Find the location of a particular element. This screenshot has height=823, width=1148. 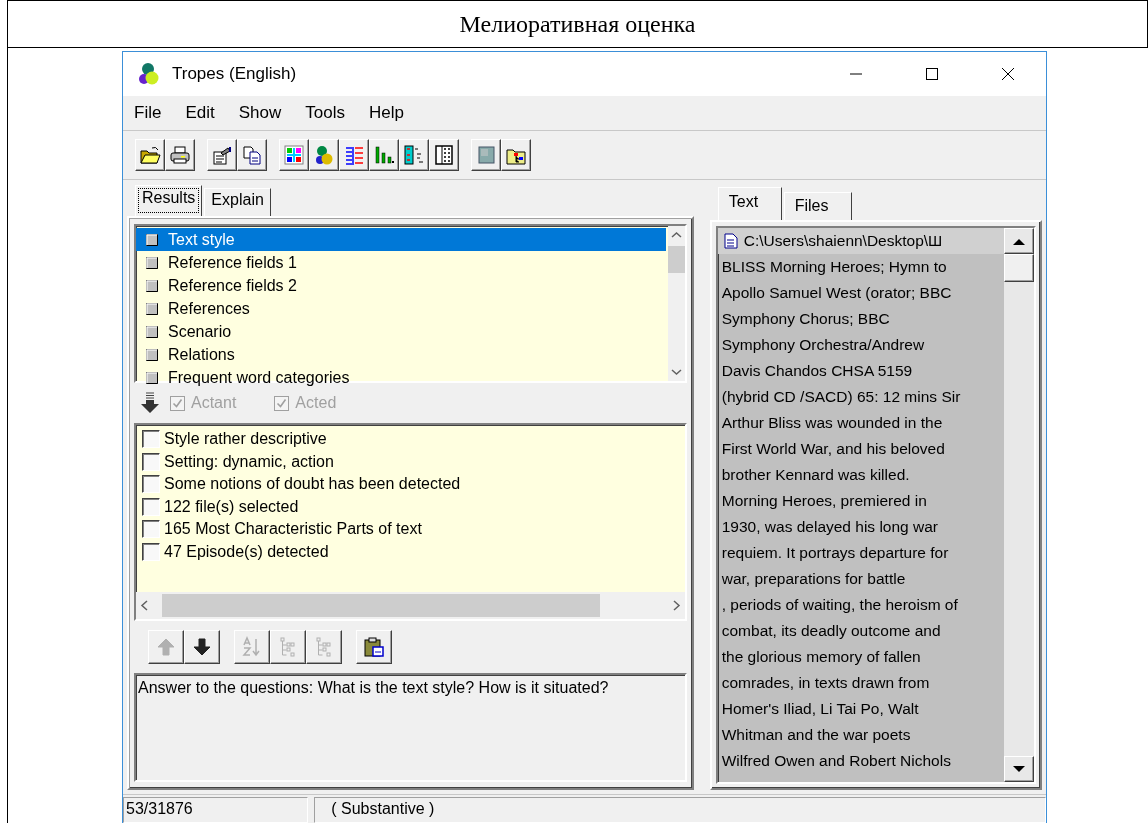

text-line: First World War, and his beloved is located at coordinates (833, 449).